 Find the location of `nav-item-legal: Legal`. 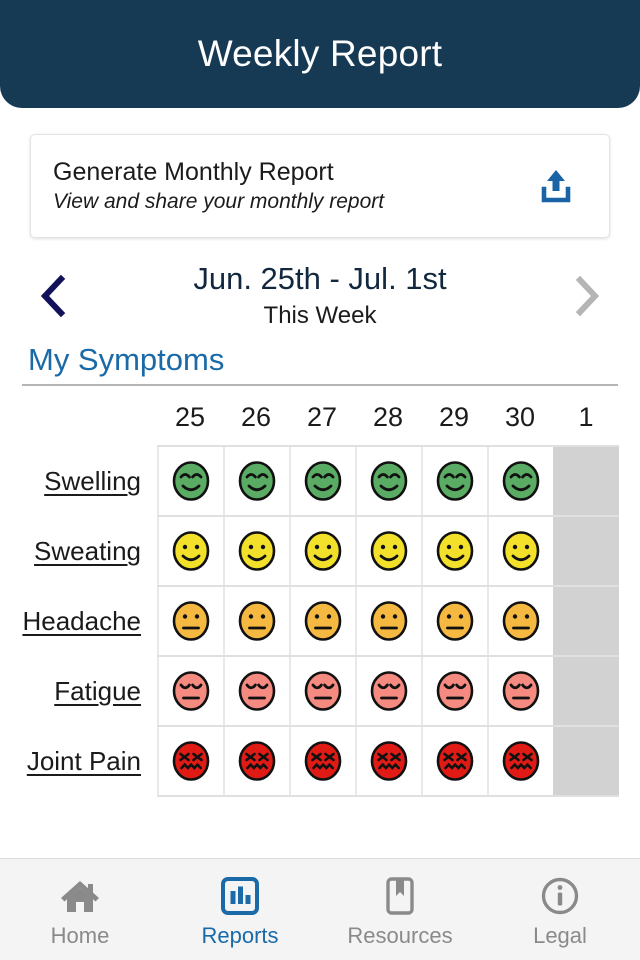

nav-item-legal: Legal is located at coordinates (560, 909).